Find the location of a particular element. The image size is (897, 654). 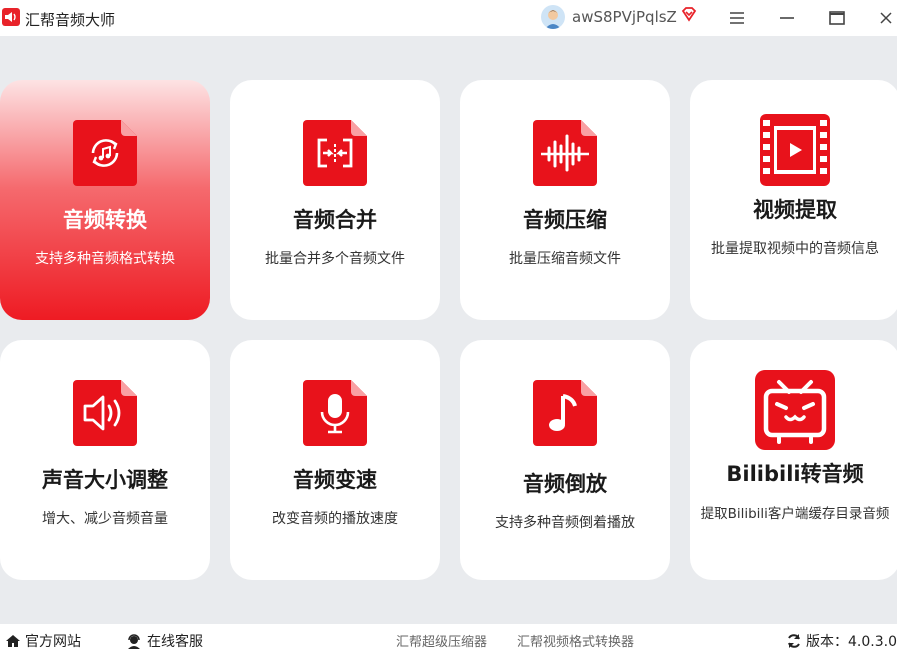

menu-icon is located at coordinates (737, 18).